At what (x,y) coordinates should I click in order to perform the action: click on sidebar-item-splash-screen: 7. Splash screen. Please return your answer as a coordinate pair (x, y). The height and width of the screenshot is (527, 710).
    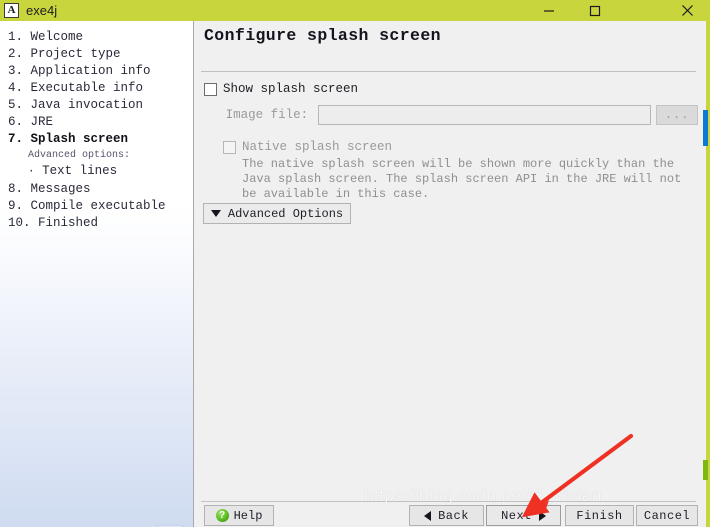
    Looking at the image, I should click on (99, 139).